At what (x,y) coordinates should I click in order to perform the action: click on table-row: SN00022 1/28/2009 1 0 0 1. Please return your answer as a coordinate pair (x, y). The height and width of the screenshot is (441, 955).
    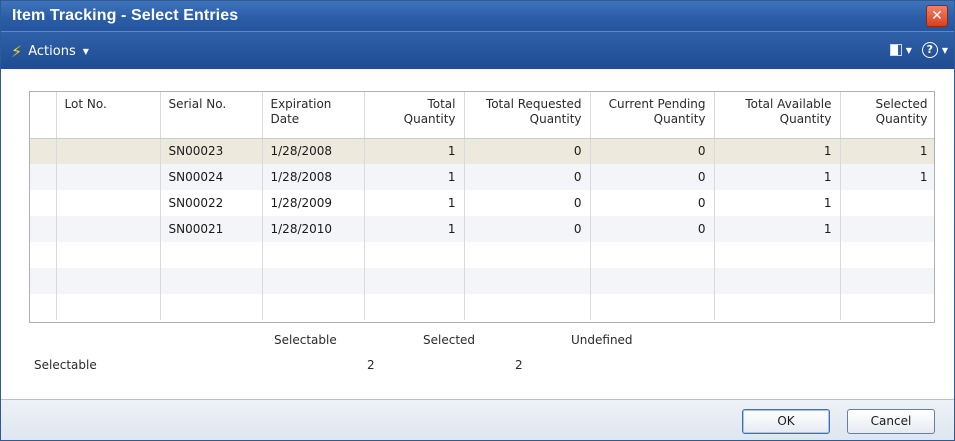
    Looking at the image, I should click on (482, 203).